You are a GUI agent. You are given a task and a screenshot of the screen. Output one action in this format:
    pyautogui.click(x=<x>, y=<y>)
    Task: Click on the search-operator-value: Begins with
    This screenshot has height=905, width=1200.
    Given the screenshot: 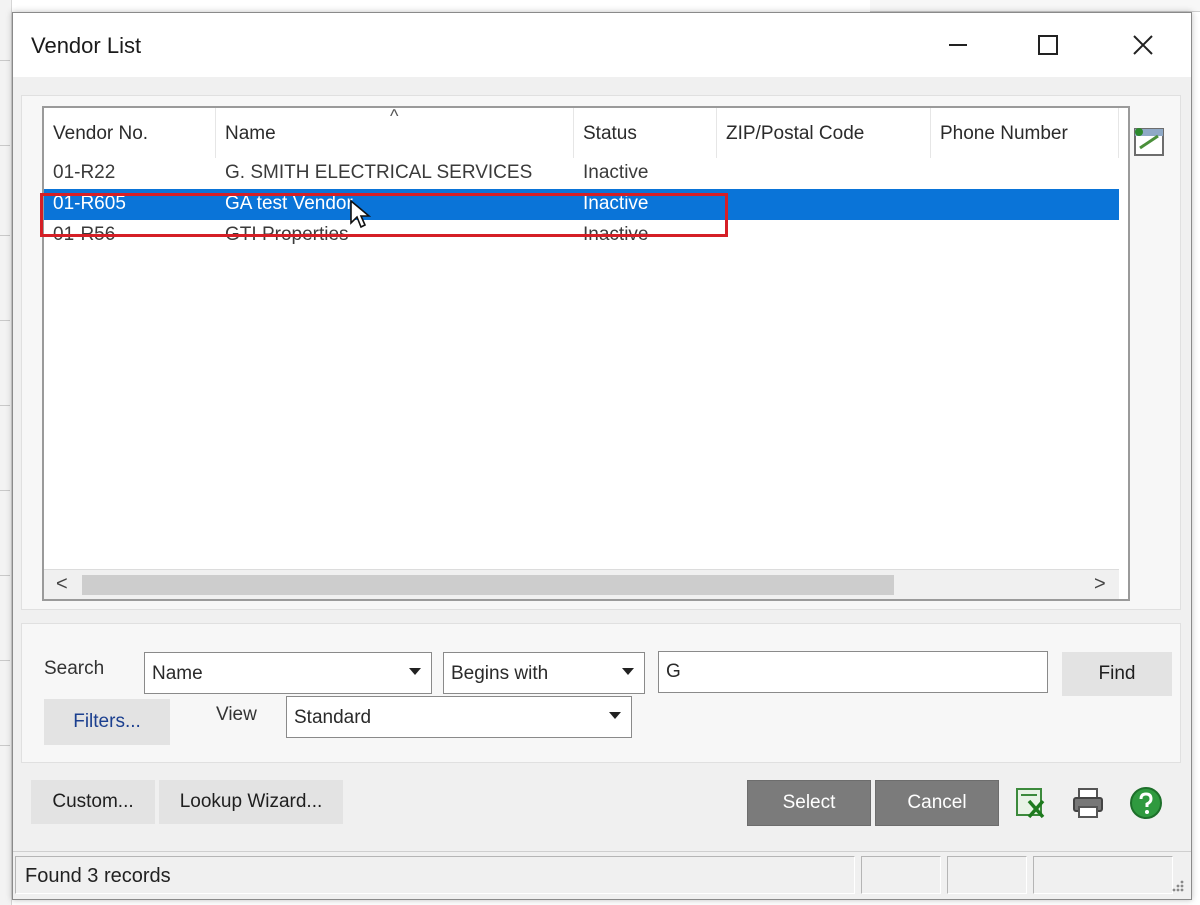 What is the action you would take?
    pyautogui.click(x=500, y=673)
    